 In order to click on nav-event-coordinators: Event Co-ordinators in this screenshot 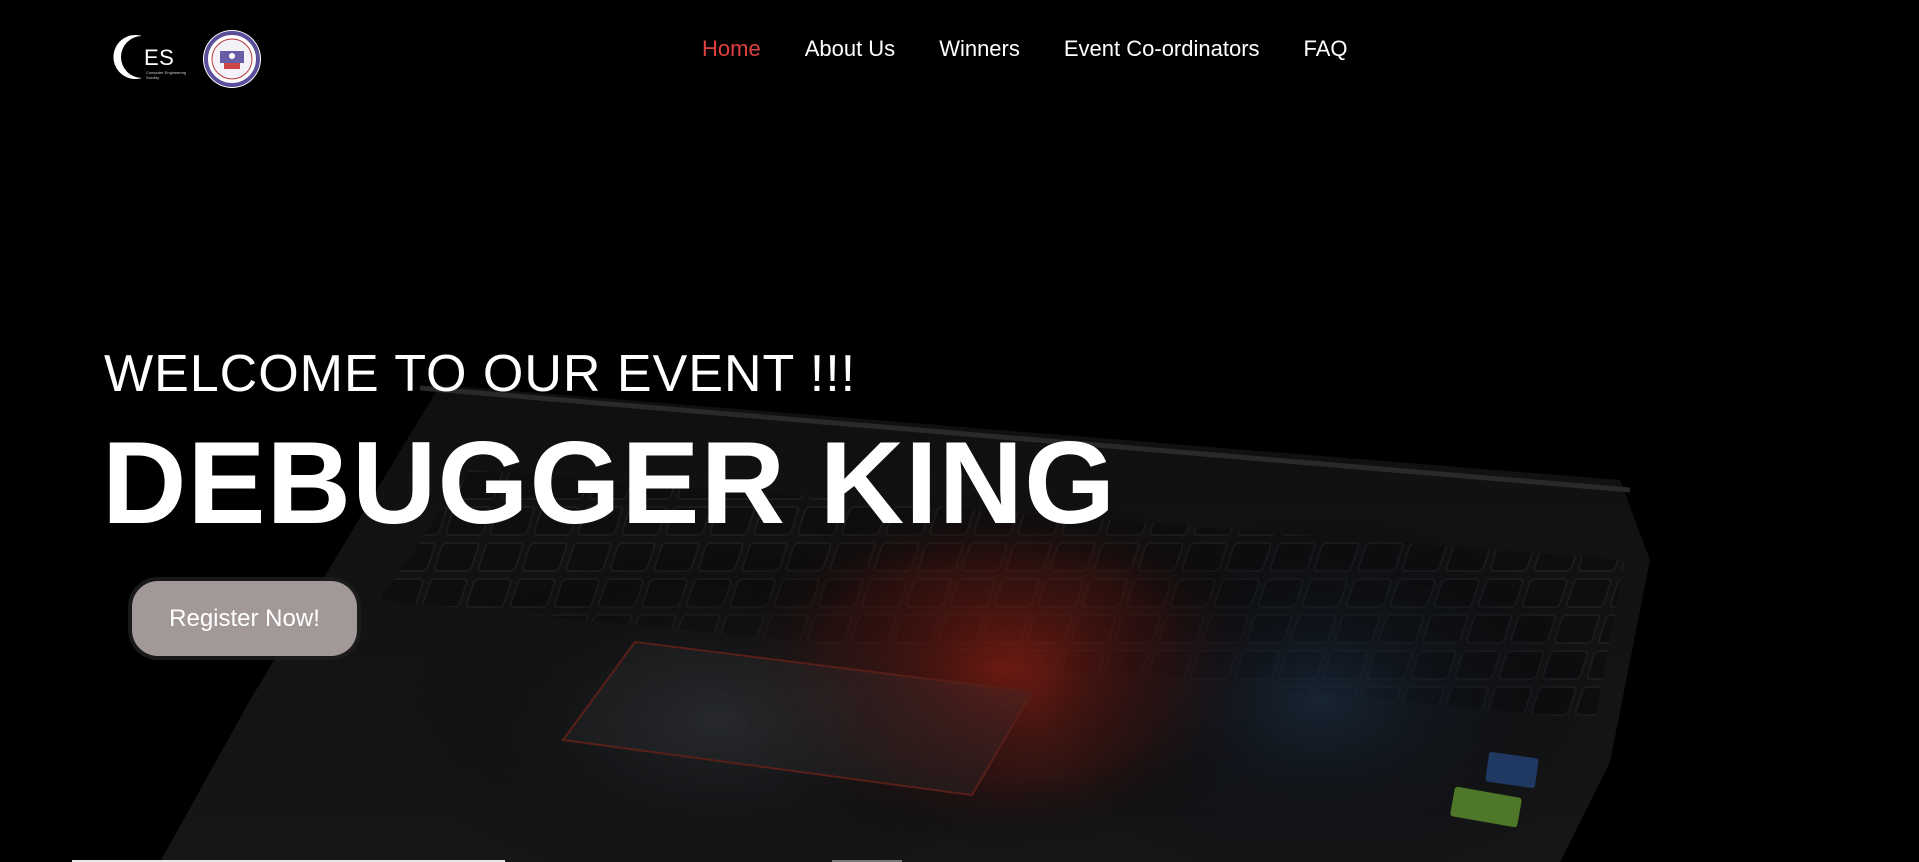, I will do `click(1162, 49)`.